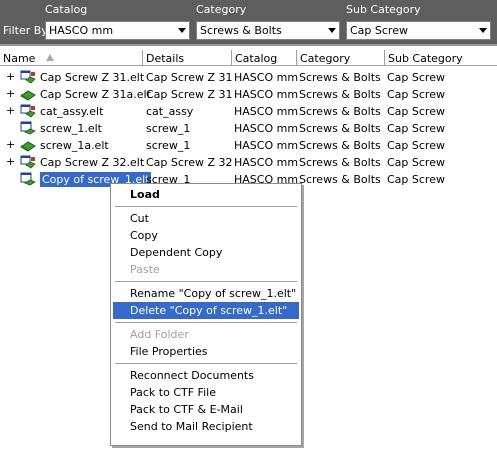 The image size is (497, 452). What do you see at coordinates (187, 58) in the screenshot?
I see `column-header-details: Details` at bounding box center [187, 58].